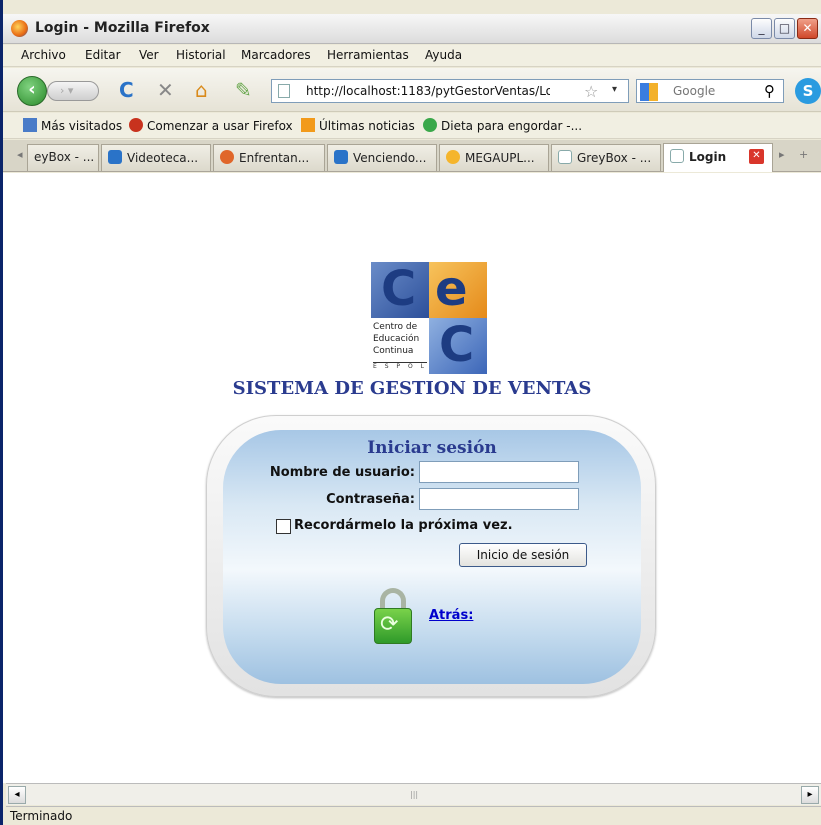 Image resolution: width=821 pixels, height=825 pixels. I want to click on rss-icon, so click(308, 125).